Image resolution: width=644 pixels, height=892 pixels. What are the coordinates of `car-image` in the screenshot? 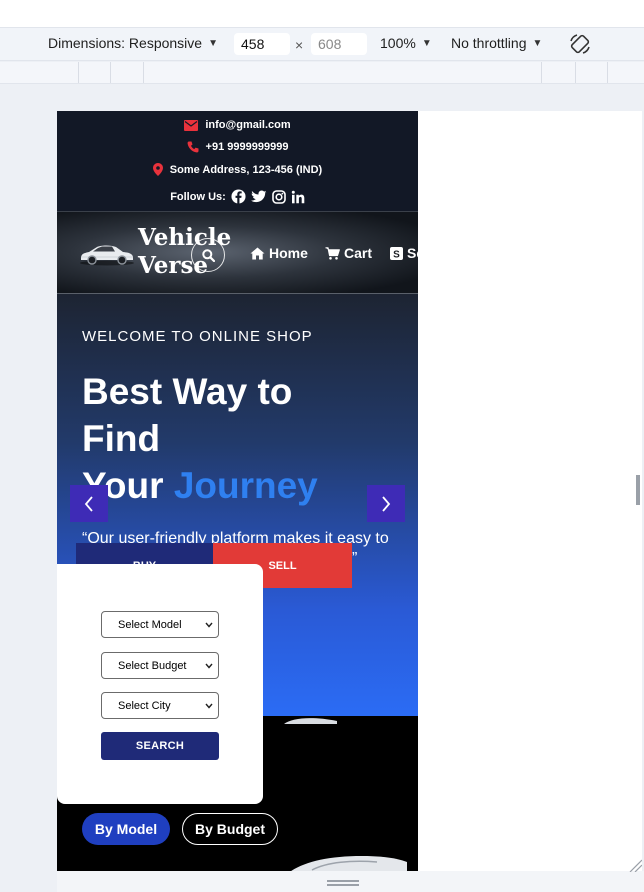 It's located at (349, 863).